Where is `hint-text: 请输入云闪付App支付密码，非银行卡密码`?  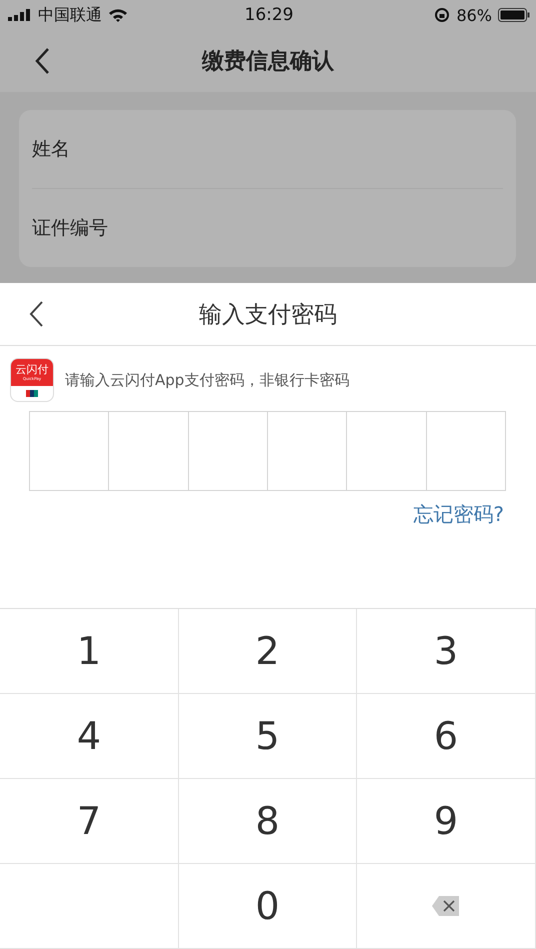
hint-text: 请输入云闪付App支付密码，非银行卡密码 is located at coordinates (207, 380).